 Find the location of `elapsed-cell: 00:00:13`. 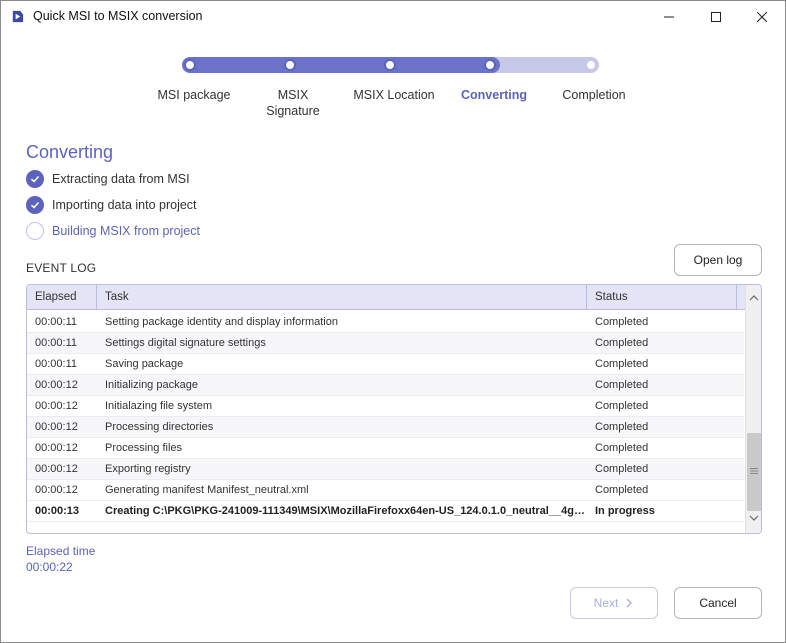

elapsed-cell: 00:00:13 is located at coordinates (57, 511).